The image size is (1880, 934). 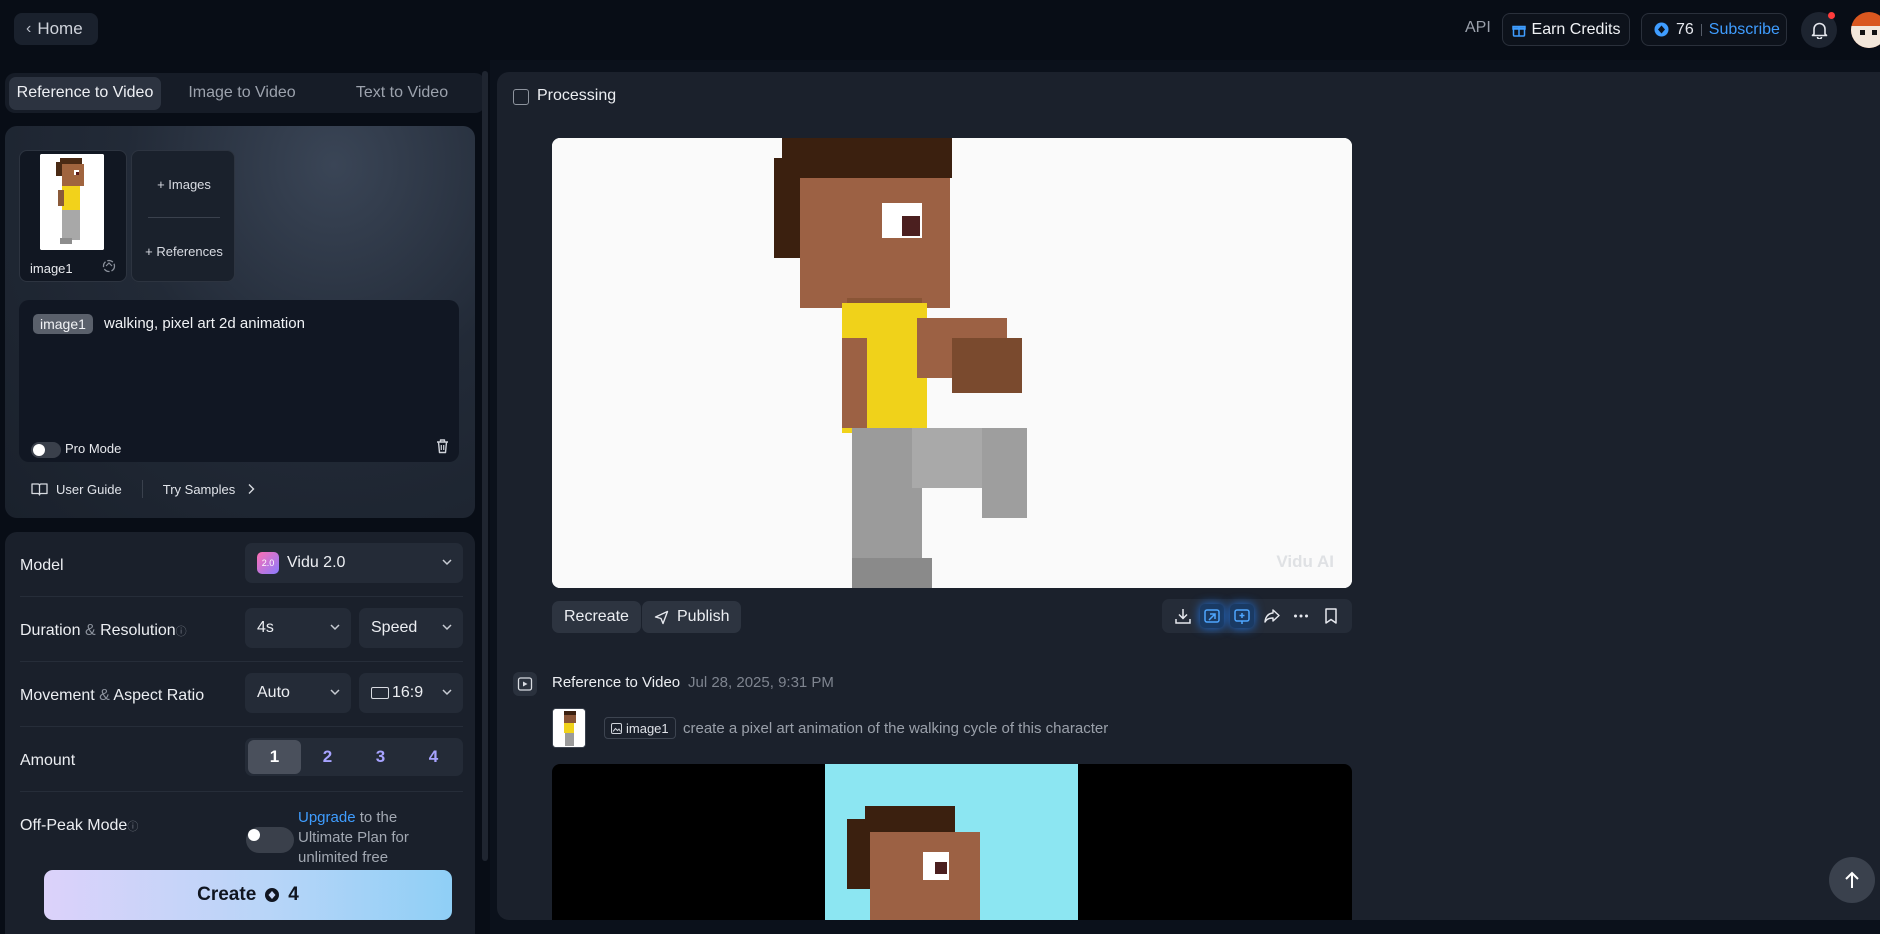 I want to click on home-button: ‹ Home, so click(x=56, y=29).